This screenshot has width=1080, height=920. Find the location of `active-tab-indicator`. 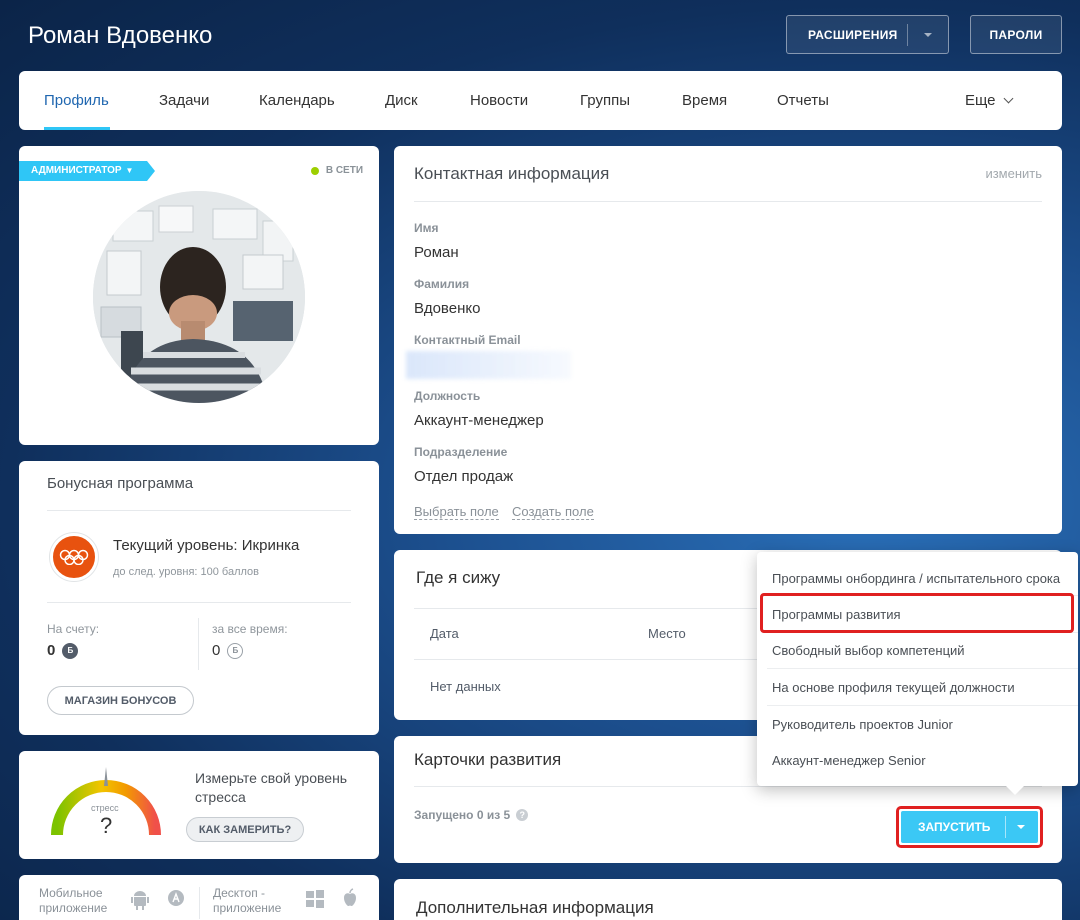

active-tab-indicator is located at coordinates (77, 128).